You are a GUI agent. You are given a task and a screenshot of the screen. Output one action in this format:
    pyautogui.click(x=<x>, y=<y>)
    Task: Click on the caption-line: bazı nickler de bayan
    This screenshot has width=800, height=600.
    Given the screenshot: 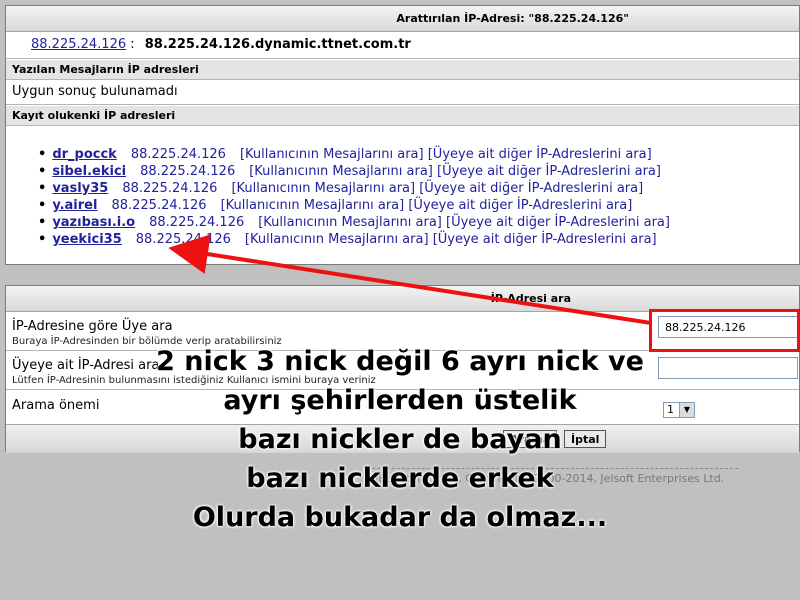 What is the action you would take?
    pyautogui.click(x=400, y=439)
    